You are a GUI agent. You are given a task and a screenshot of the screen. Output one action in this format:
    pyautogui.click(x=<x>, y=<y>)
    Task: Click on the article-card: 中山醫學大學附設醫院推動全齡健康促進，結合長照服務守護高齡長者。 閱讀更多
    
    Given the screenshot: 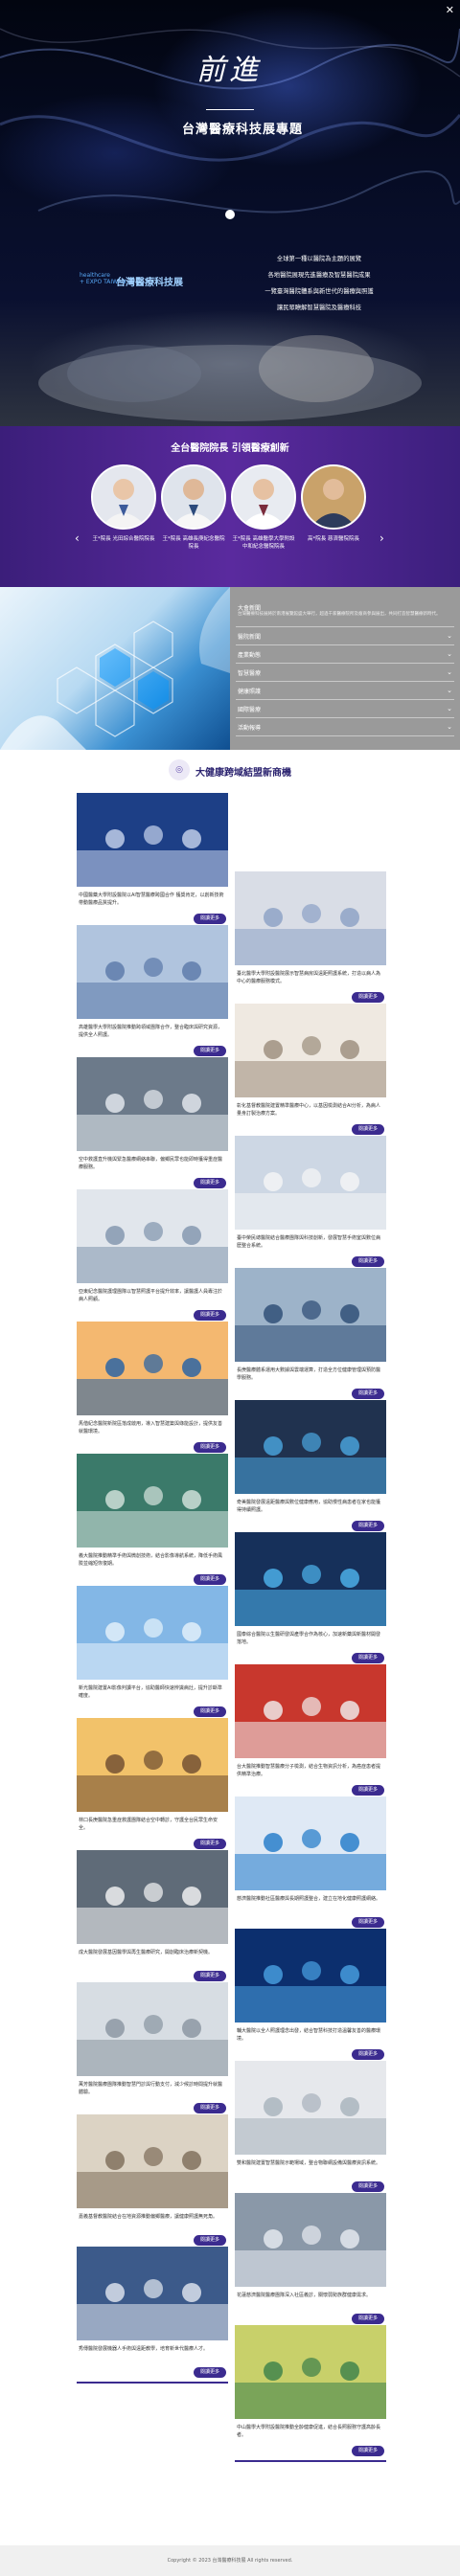 What is the action you would take?
    pyautogui.click(x=310, y=2393)
    